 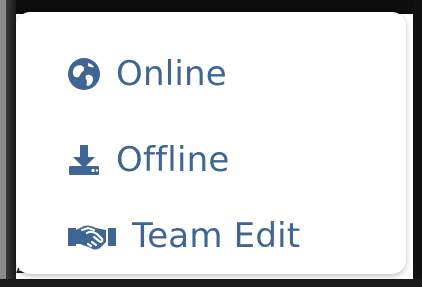 What do you see at coordinates (8, 143) in the screenshot?
I see `background-frame-left` at bounding box center [8, 143].